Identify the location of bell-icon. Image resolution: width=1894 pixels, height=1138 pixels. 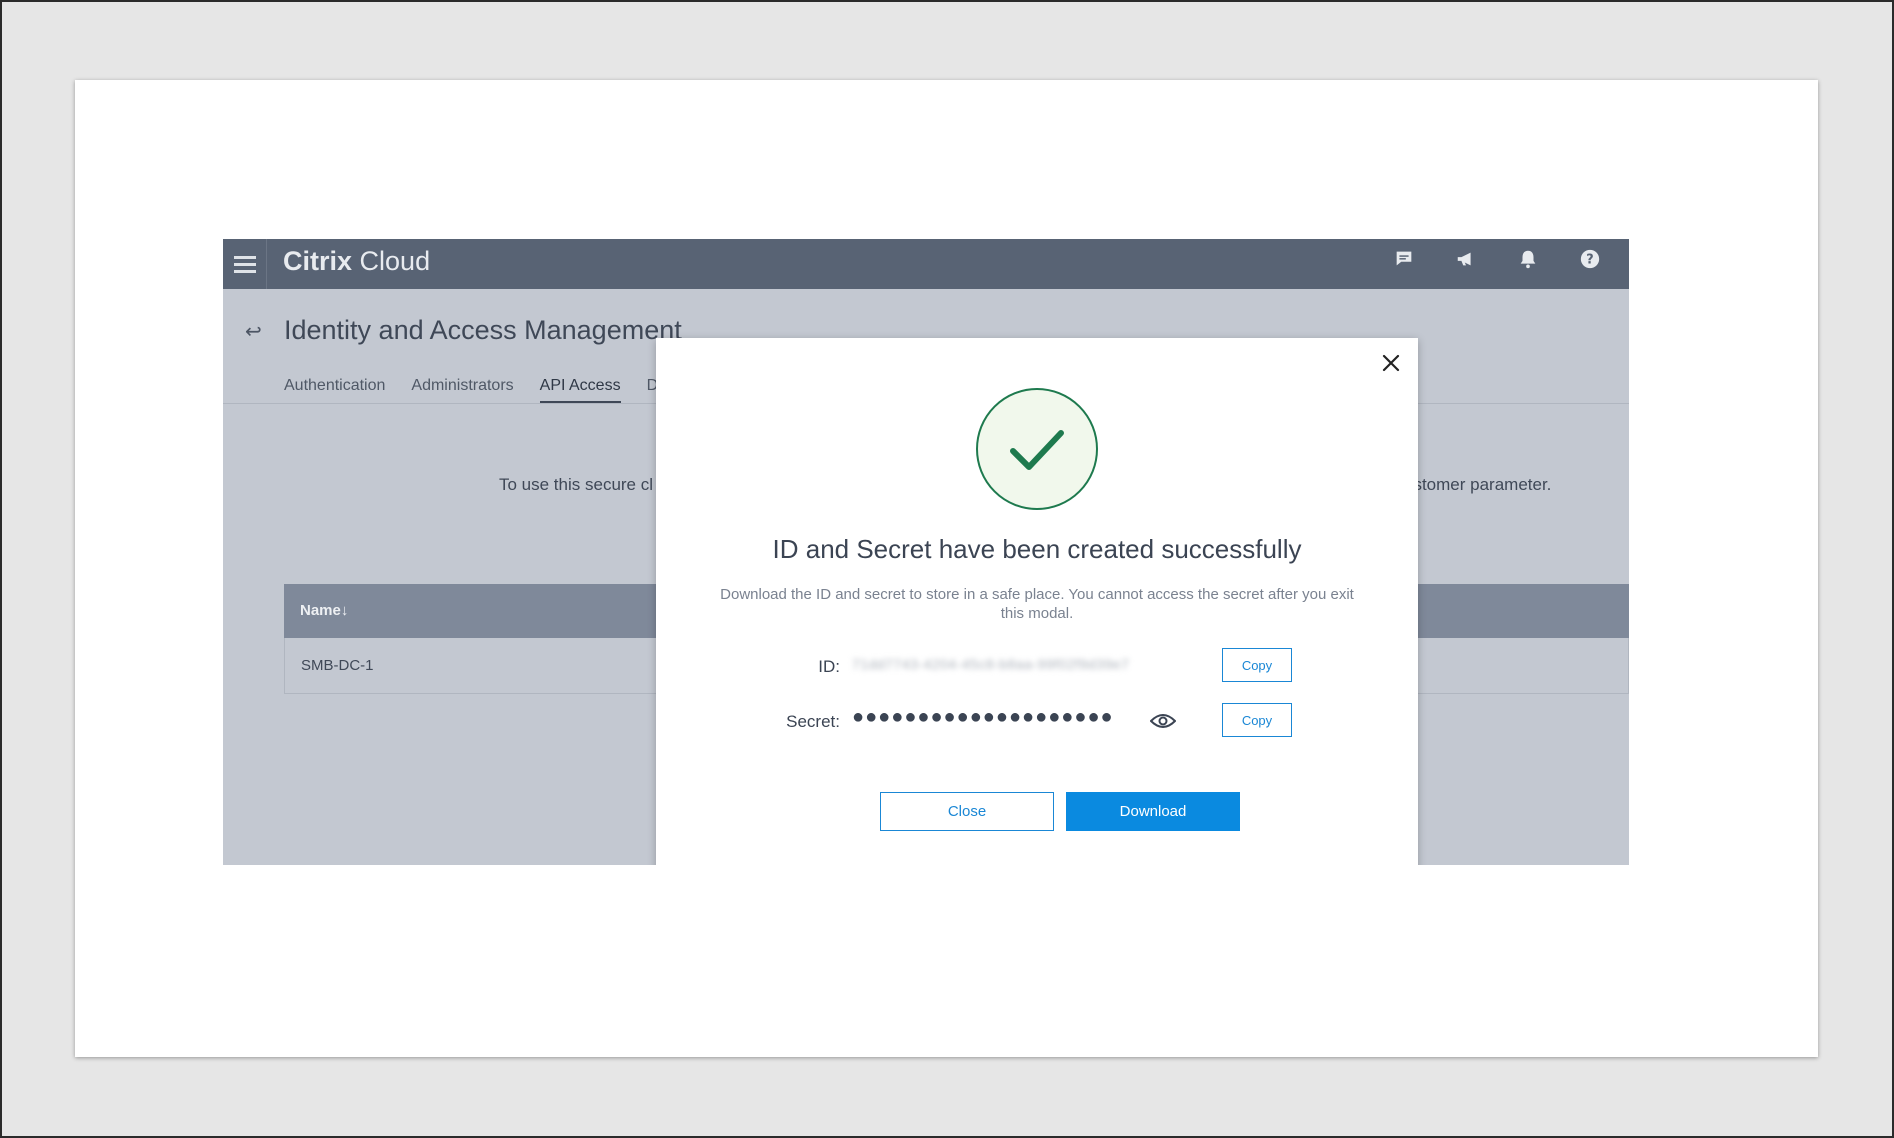
(1528, 259).